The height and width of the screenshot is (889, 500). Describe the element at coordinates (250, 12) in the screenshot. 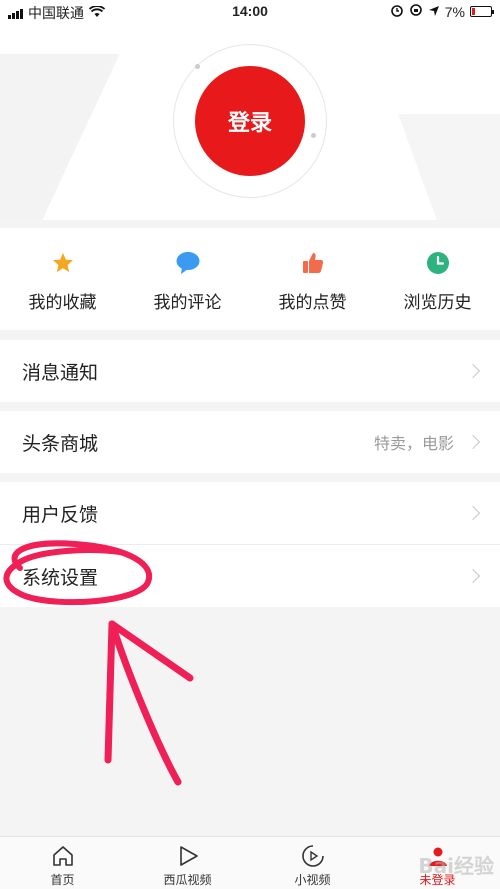

I see `status-bar: 中国联通 14:00 7%` at that location.